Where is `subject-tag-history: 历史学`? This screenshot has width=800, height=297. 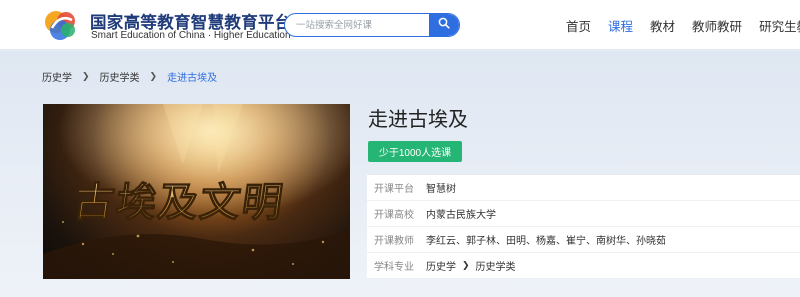
subject-tag-history: 历史学 is located at coordinates (441, 265).